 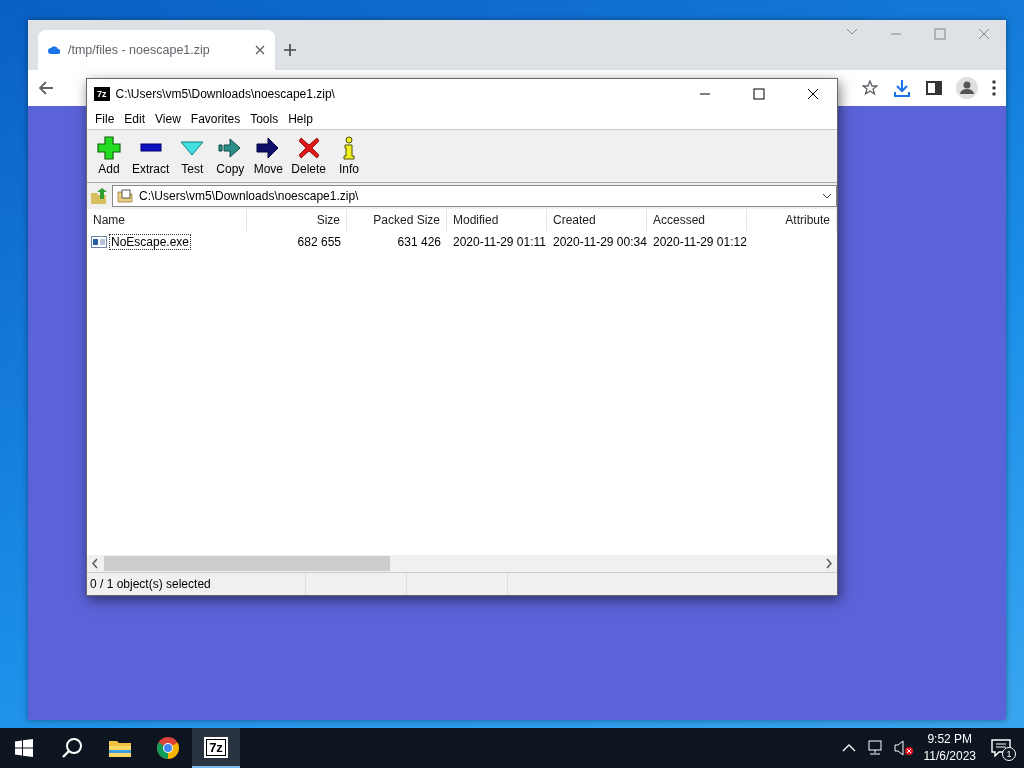 I want to click on path-field: C:\Users\vm5\Downloads\noescape1.zip\, so click(x=474, y=196).